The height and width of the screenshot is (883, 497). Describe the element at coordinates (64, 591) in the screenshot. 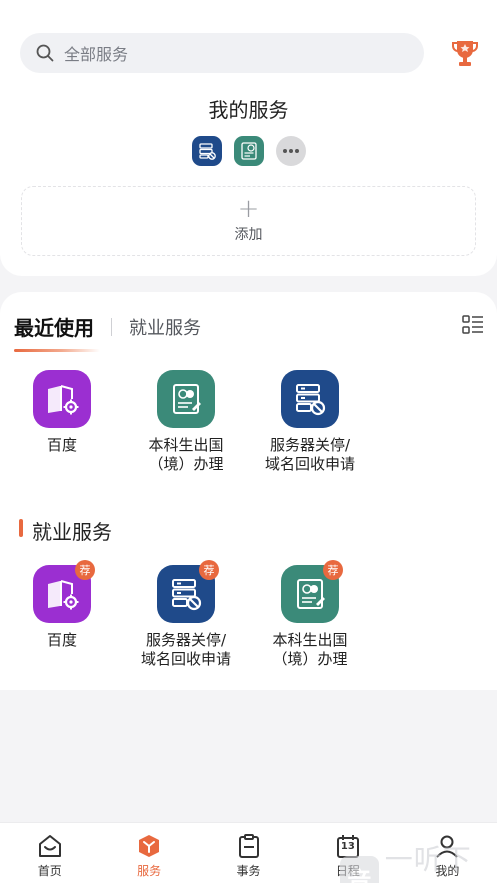

I see `book-gear-icon: 荐` at that location.